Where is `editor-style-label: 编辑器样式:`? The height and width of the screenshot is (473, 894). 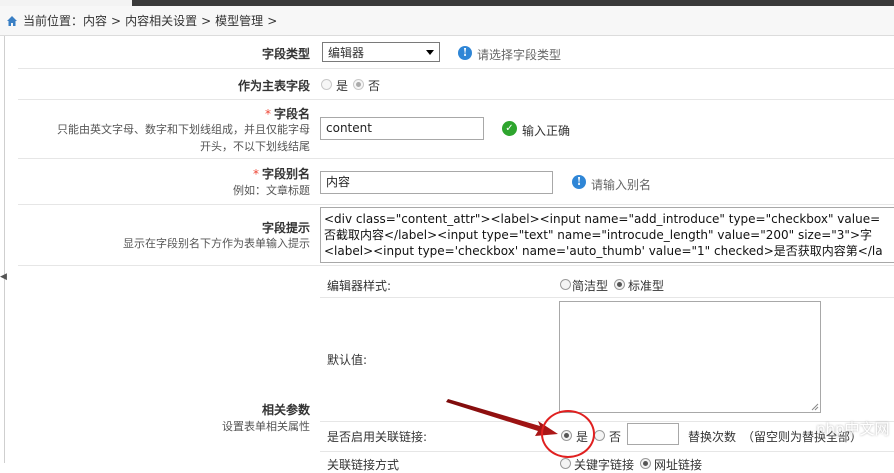
editor-style-label: 编辑器样式: is located at coordinates (359, 286).